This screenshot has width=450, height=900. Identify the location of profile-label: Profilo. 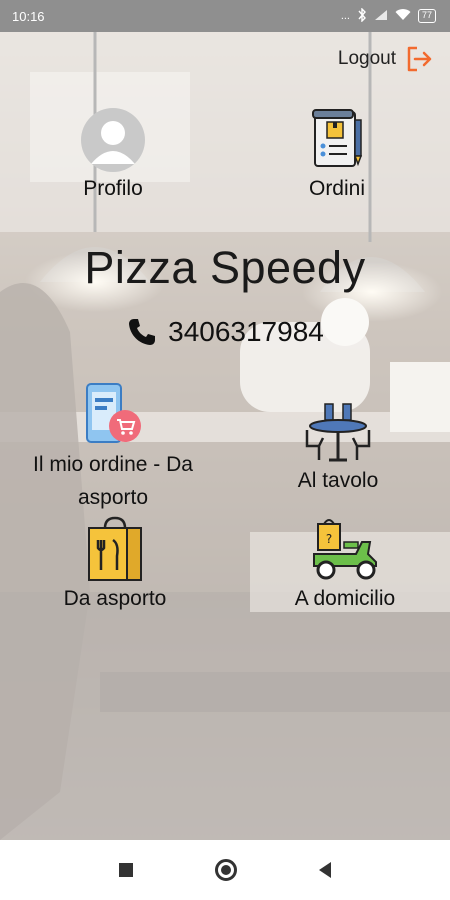
(113, 188).